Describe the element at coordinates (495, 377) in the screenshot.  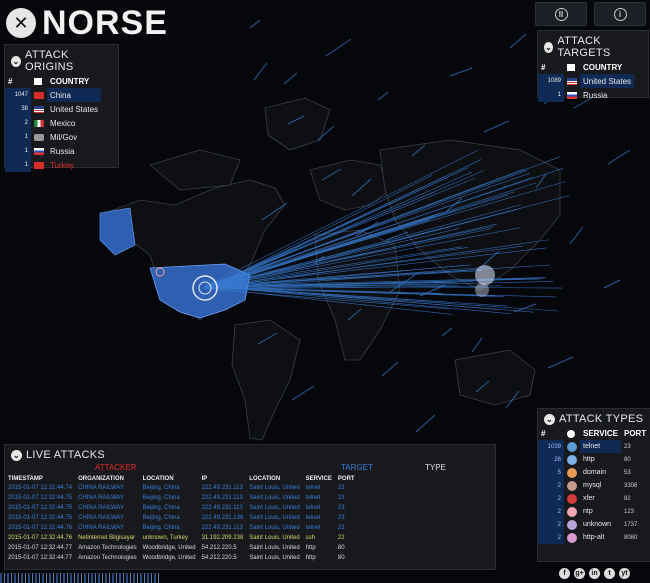
I see `australia-landmass` at that location.